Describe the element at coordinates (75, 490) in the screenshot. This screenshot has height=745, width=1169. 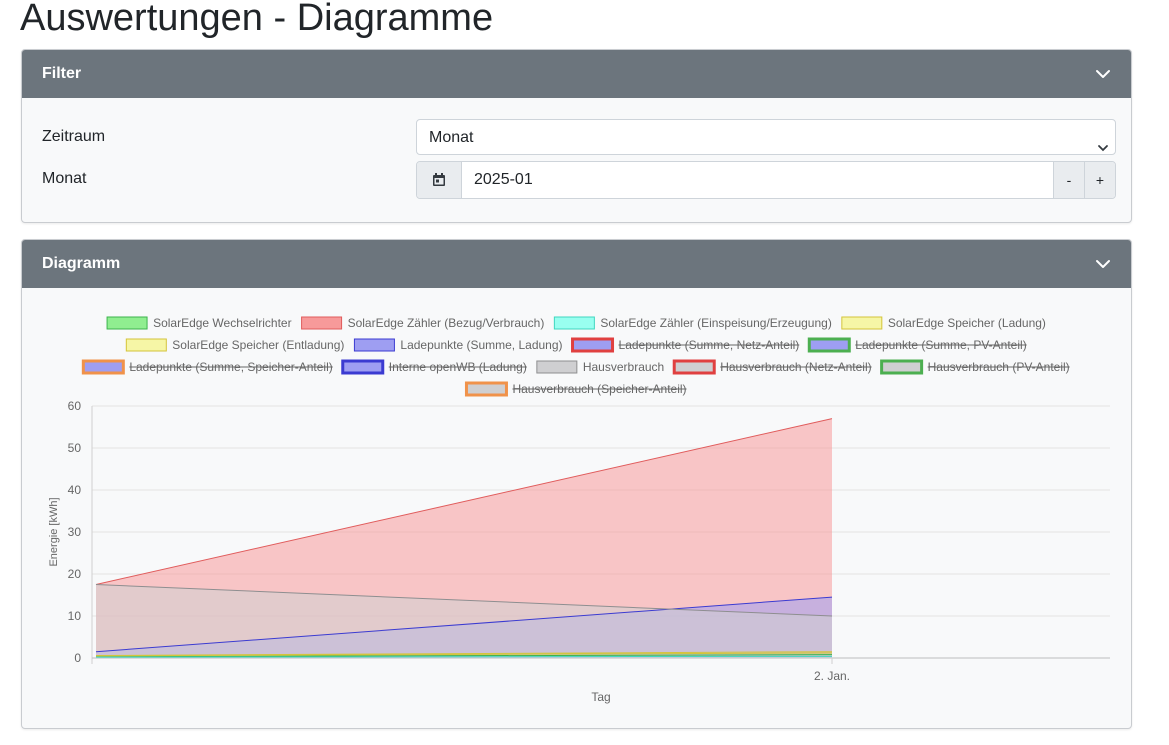
I see `y-tick-label: 40` at that location.